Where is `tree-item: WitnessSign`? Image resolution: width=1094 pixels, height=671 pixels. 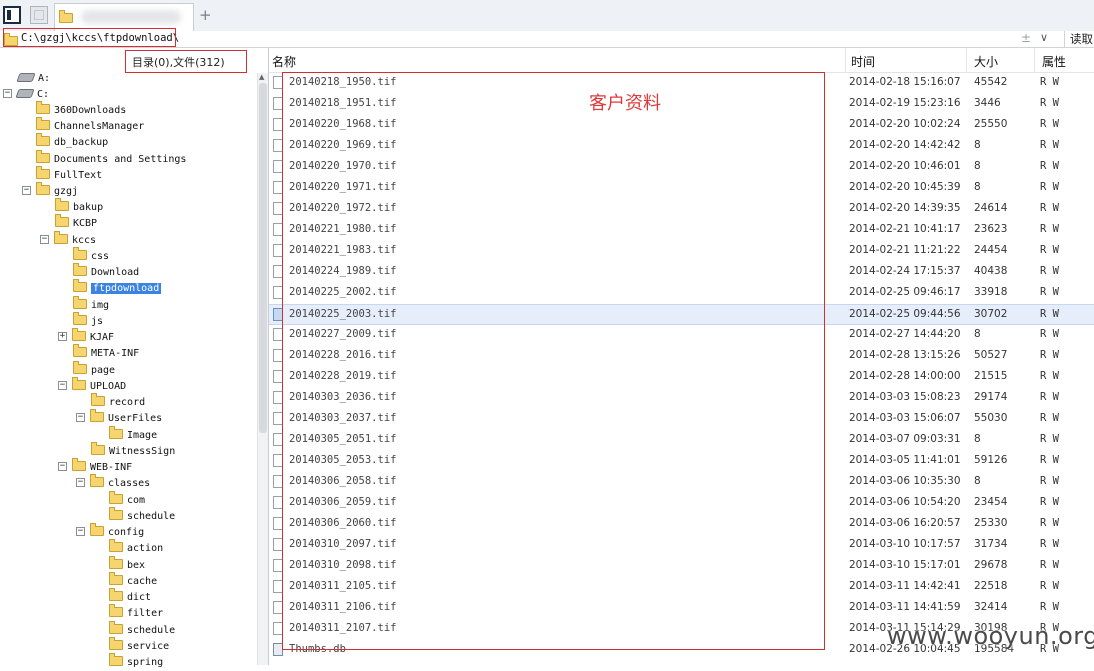 tree-item: WitnessSign is located at coordinates (133, 451).